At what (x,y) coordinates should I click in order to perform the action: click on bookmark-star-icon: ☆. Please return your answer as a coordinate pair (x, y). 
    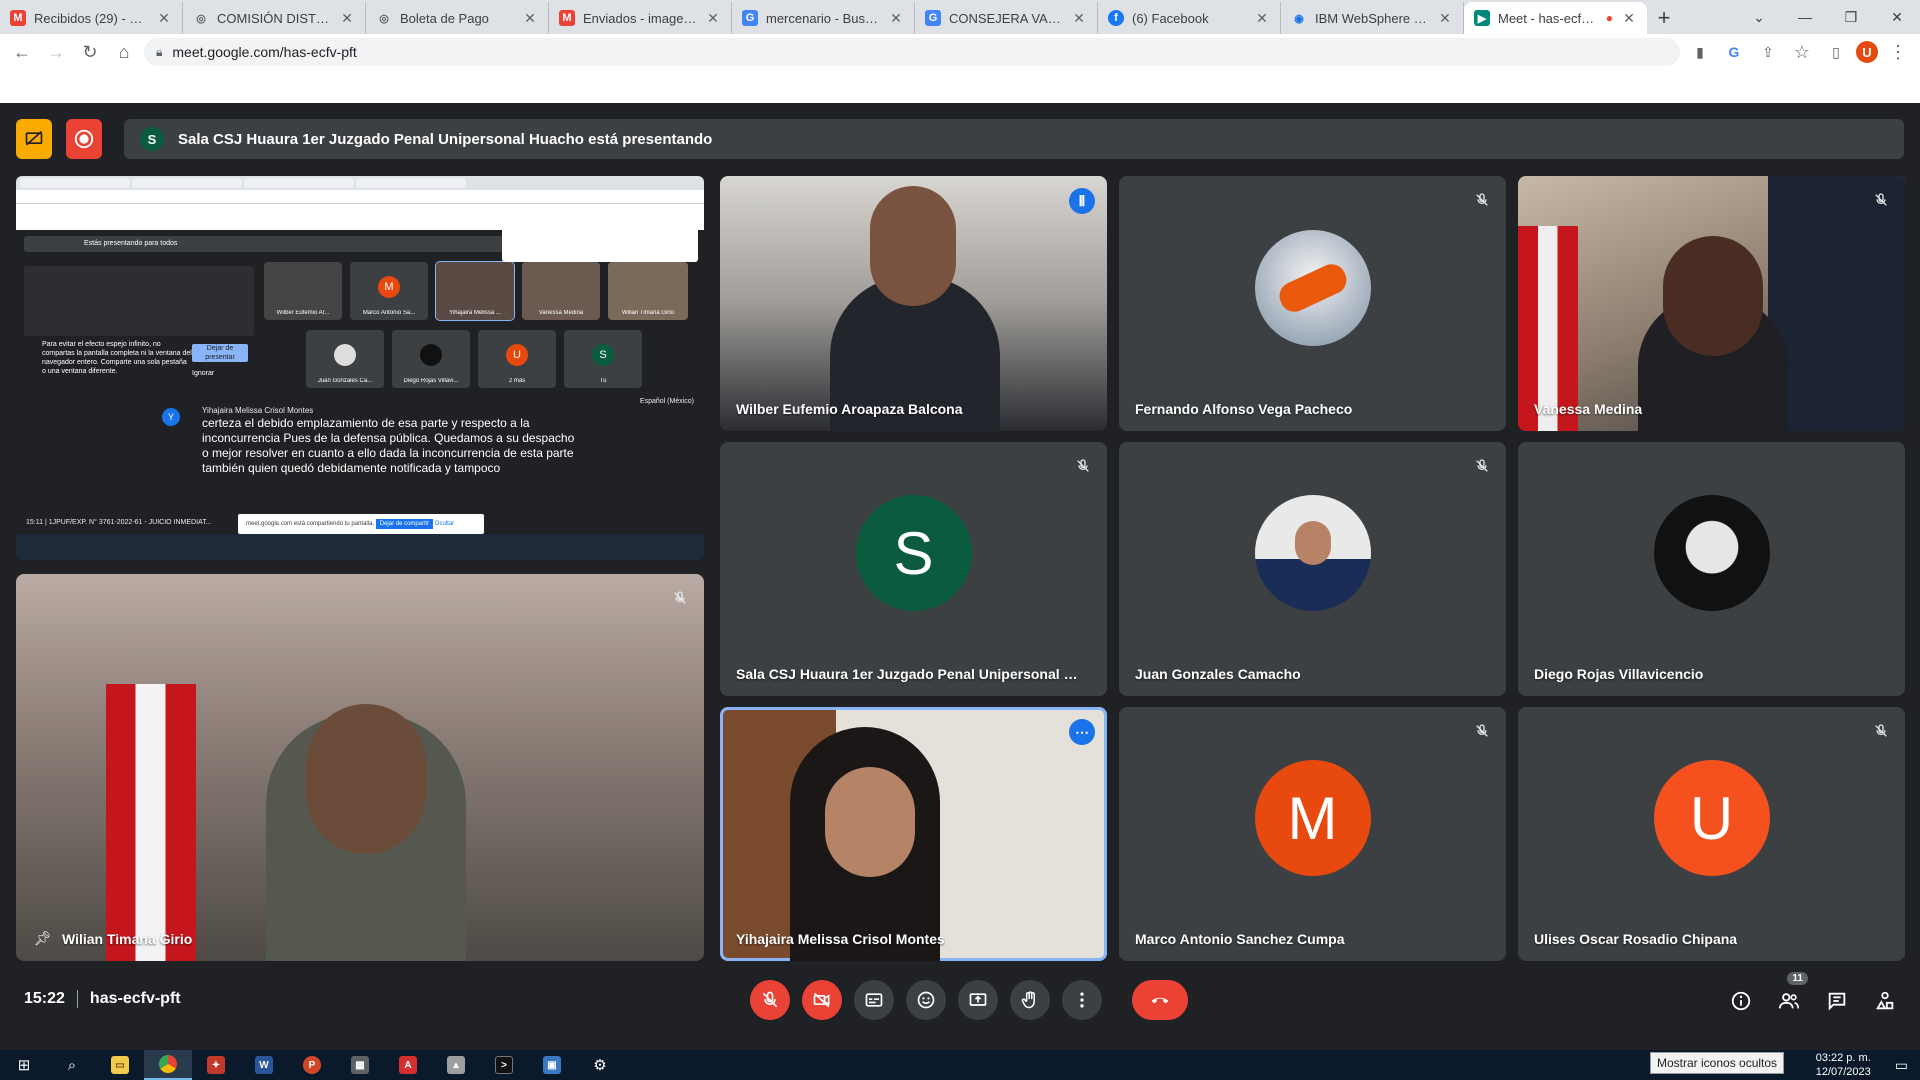
    Looking at the image, I should click on (1802, 52).